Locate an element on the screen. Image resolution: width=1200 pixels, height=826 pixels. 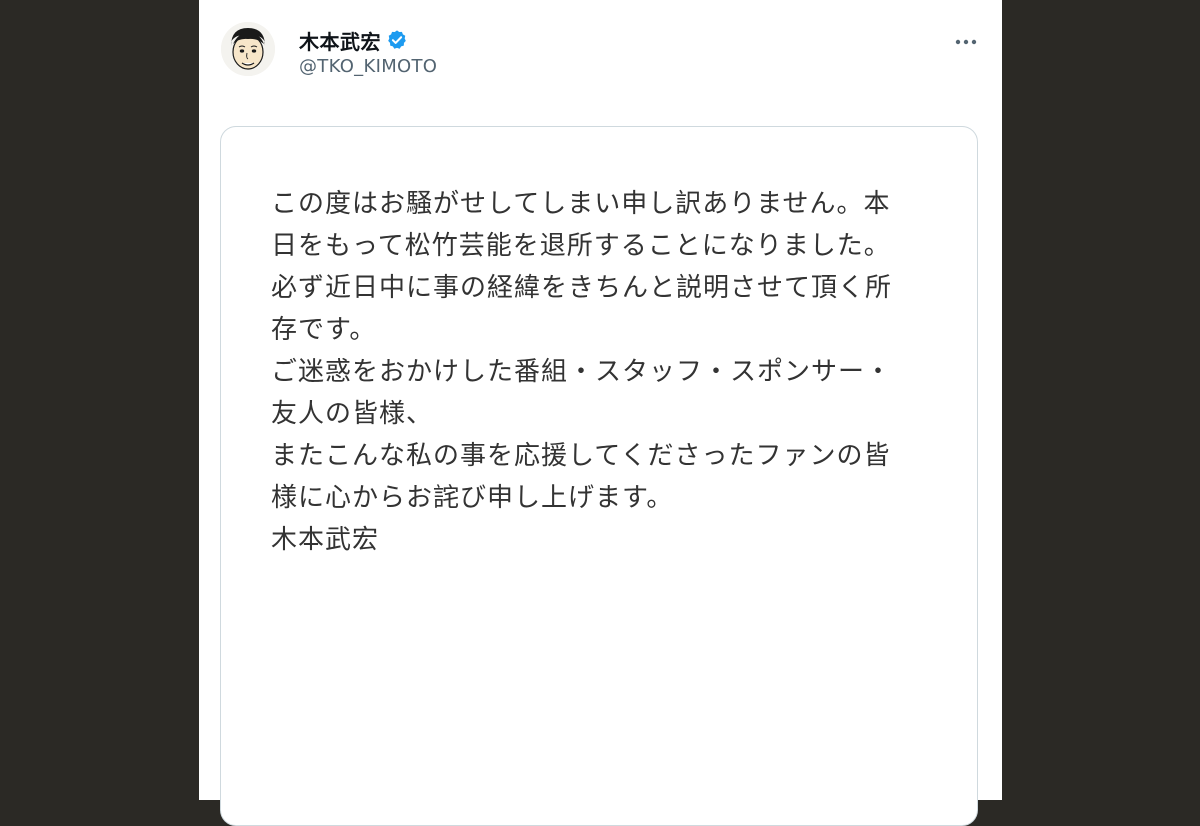
statement-line: 様に心からお詫び申し上げます。 is located at coordinates (472, 498).